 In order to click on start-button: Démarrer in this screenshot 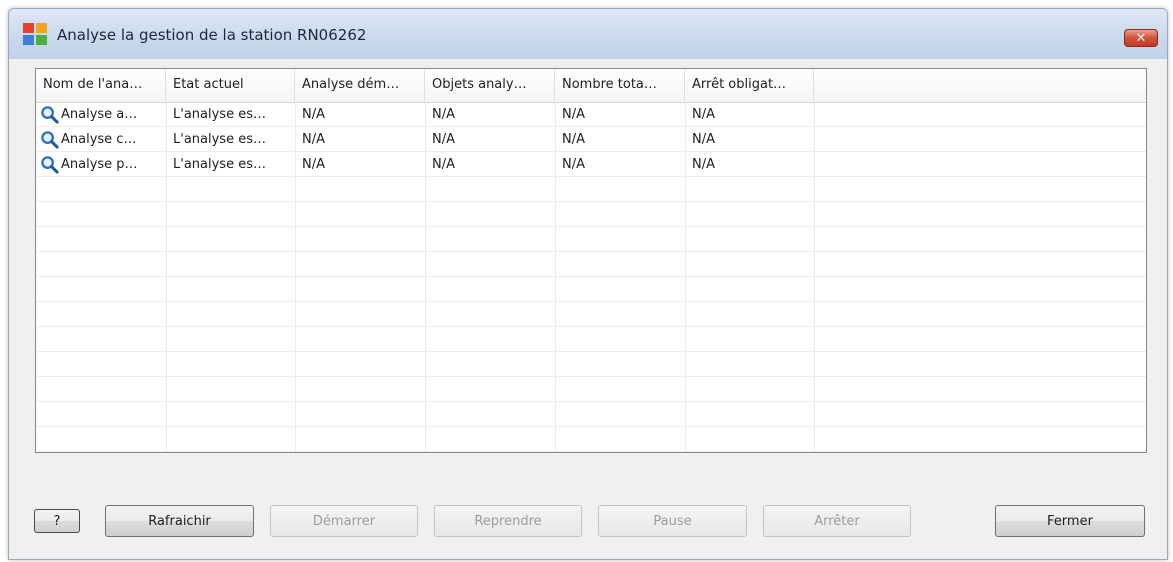, I will do `click(344, 521)`.